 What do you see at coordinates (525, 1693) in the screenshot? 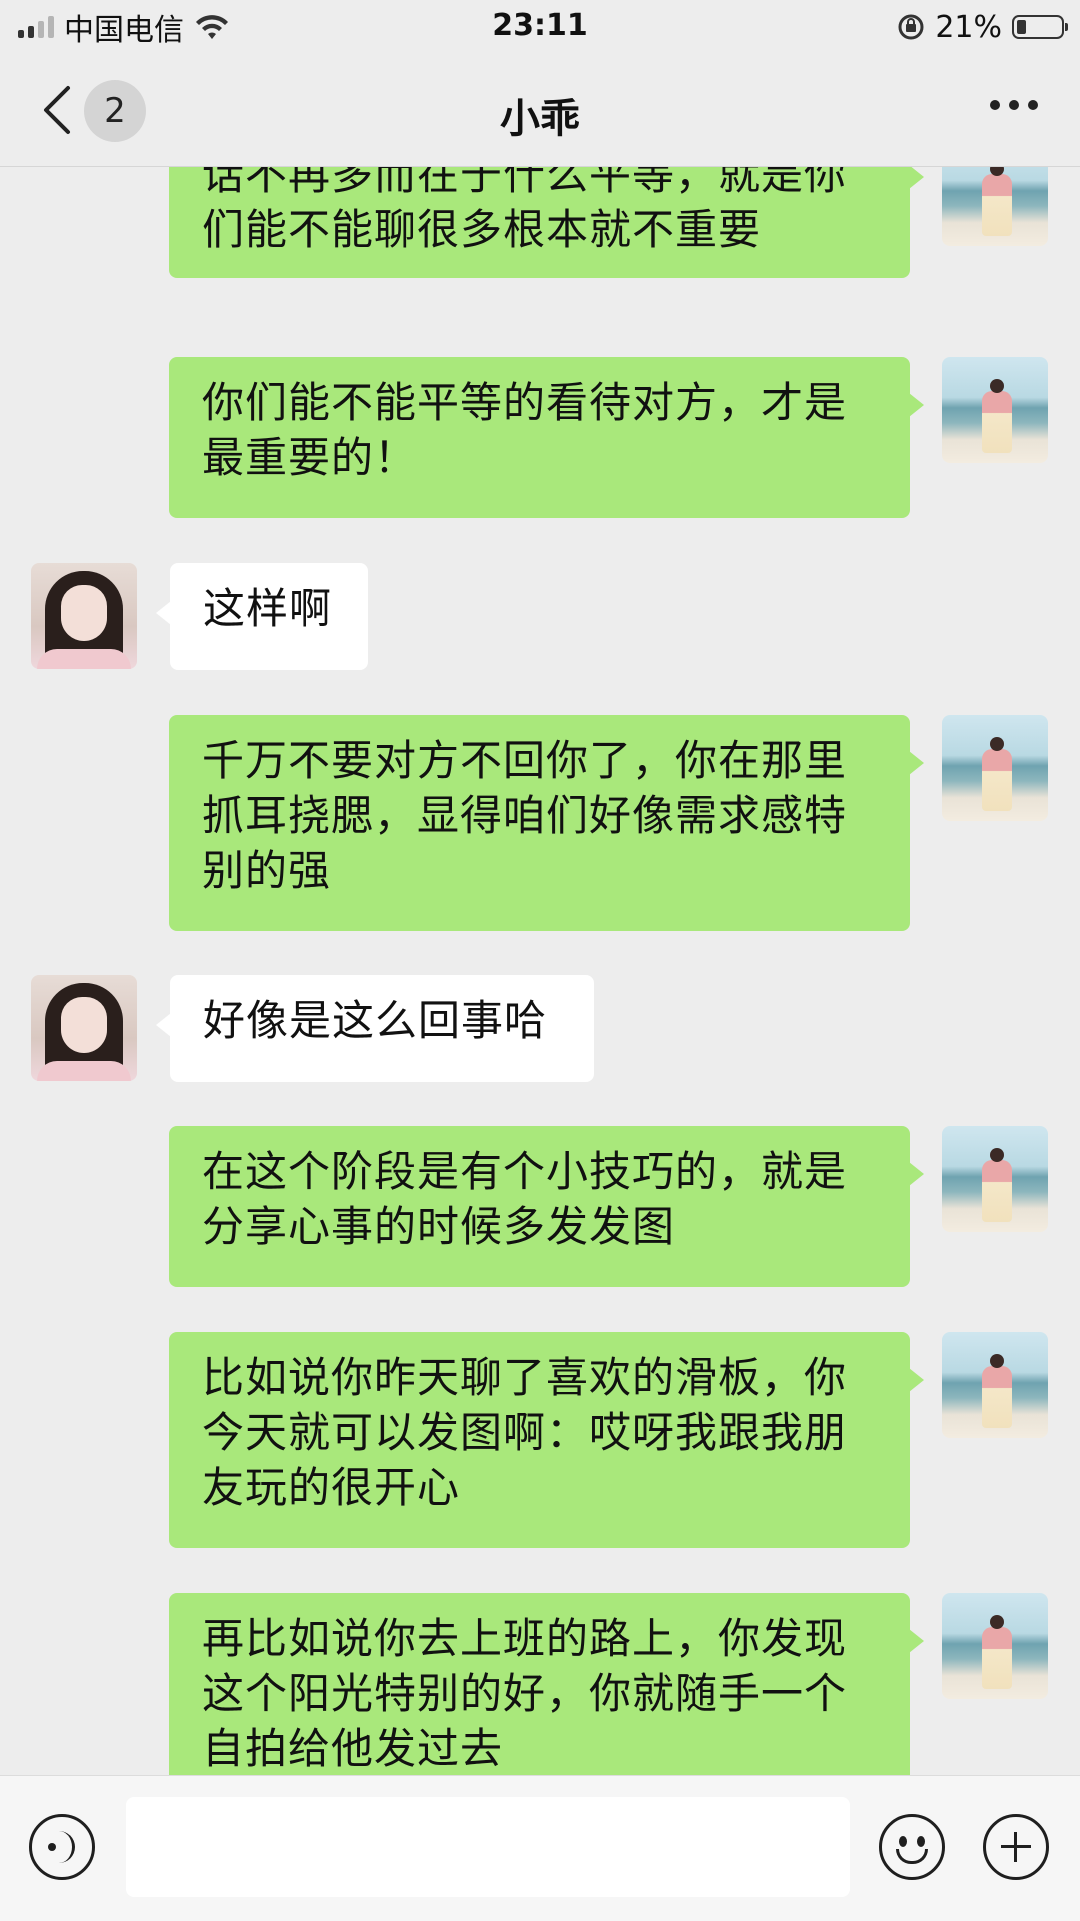
I see `message-text: 再比如说你去上班的路上，你发现这个阳光特别的好，你就随手一个自拍给他发过去` at bounding box center [525, 1693].